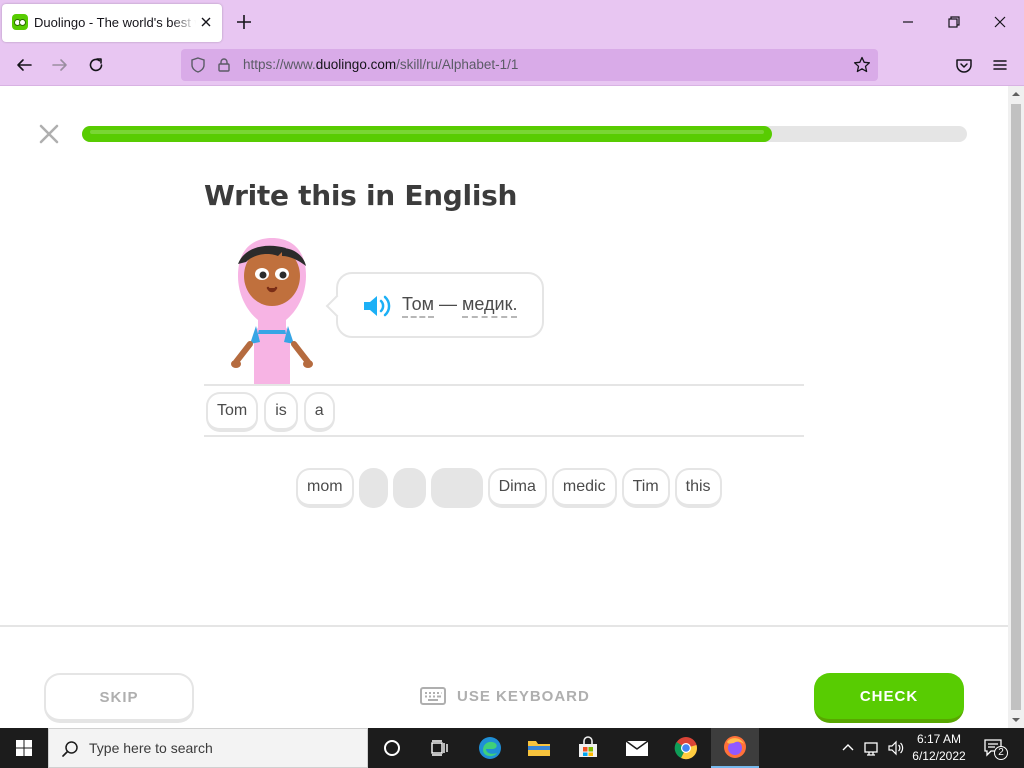 Image resolution: width=1024 pixels, height=768 pixels. What do you see at coordinates (645, 488) in the screenshot?
I see `word-bank-chip: Tim` at bounding box center [645, 488].